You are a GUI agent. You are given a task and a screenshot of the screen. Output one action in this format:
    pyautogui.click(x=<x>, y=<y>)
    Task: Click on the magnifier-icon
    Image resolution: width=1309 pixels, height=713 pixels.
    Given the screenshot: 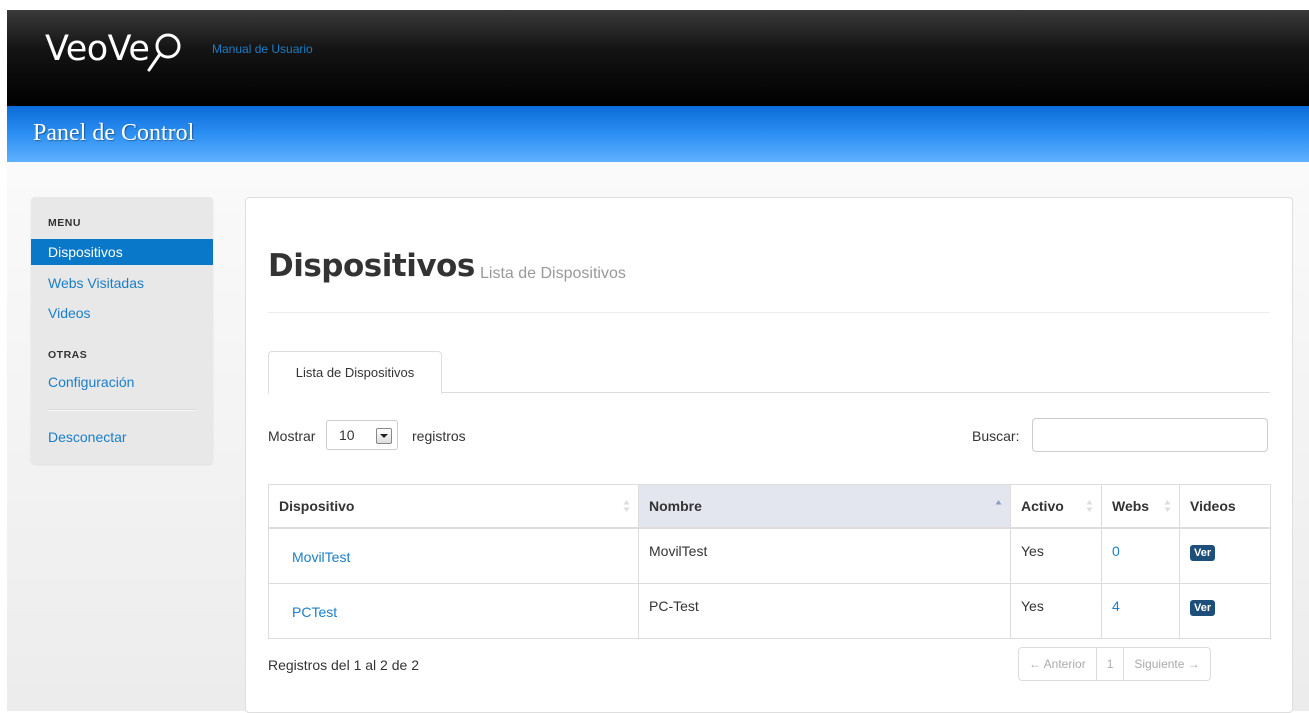 What is the action you would take?
    pyautogui.click(x=164, y=52)
    